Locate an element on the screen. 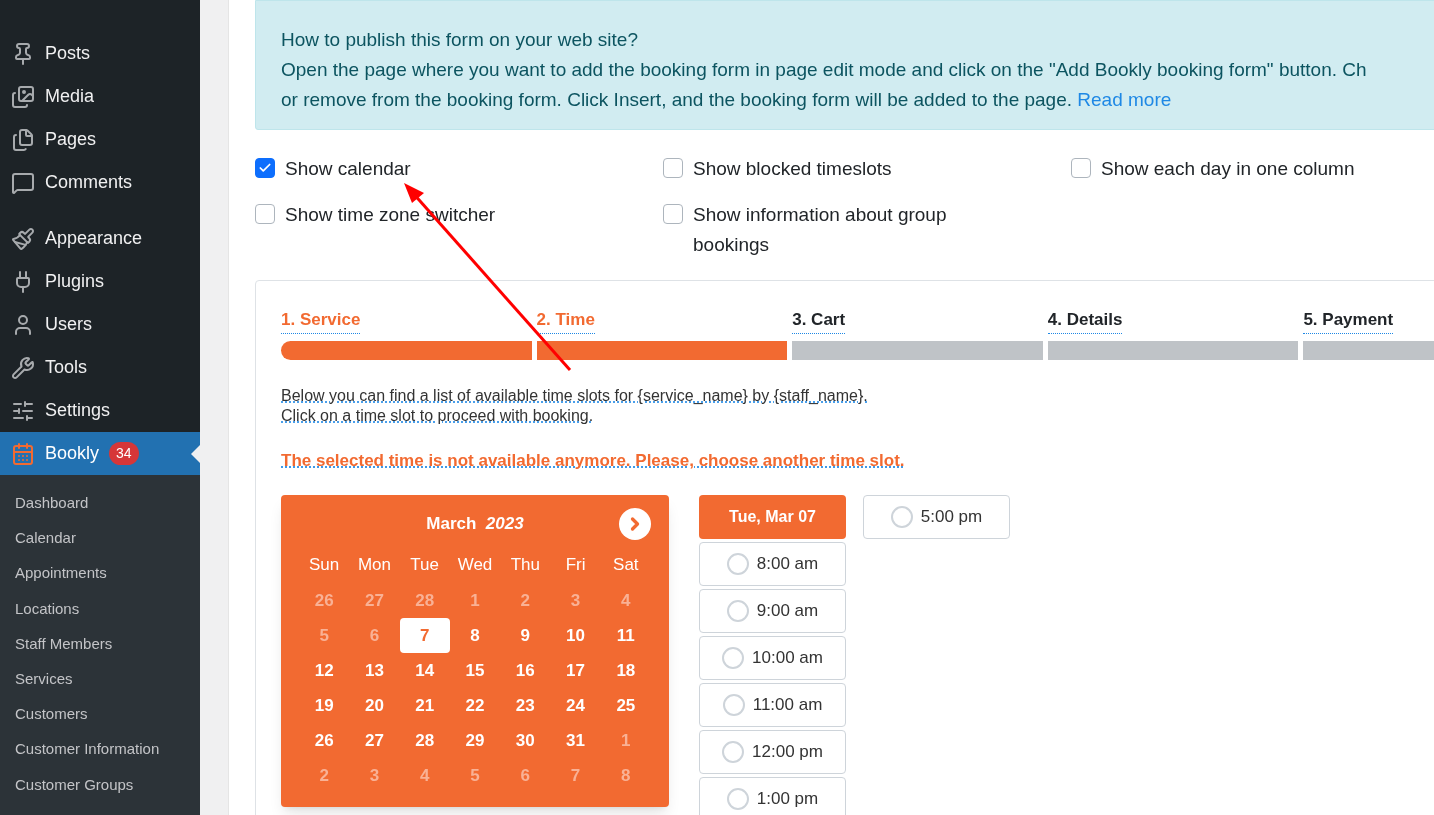 The width and height of the screenshot is (1434, 815). sidebar-item: Pages is located at coordinates (100, 139).